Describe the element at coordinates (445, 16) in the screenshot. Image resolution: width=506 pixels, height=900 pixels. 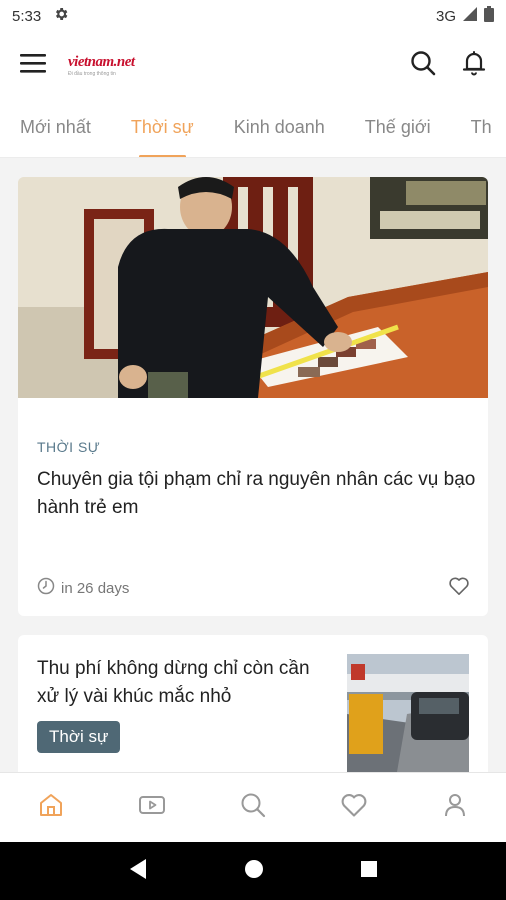
I see `network-type: 3G` at that location.